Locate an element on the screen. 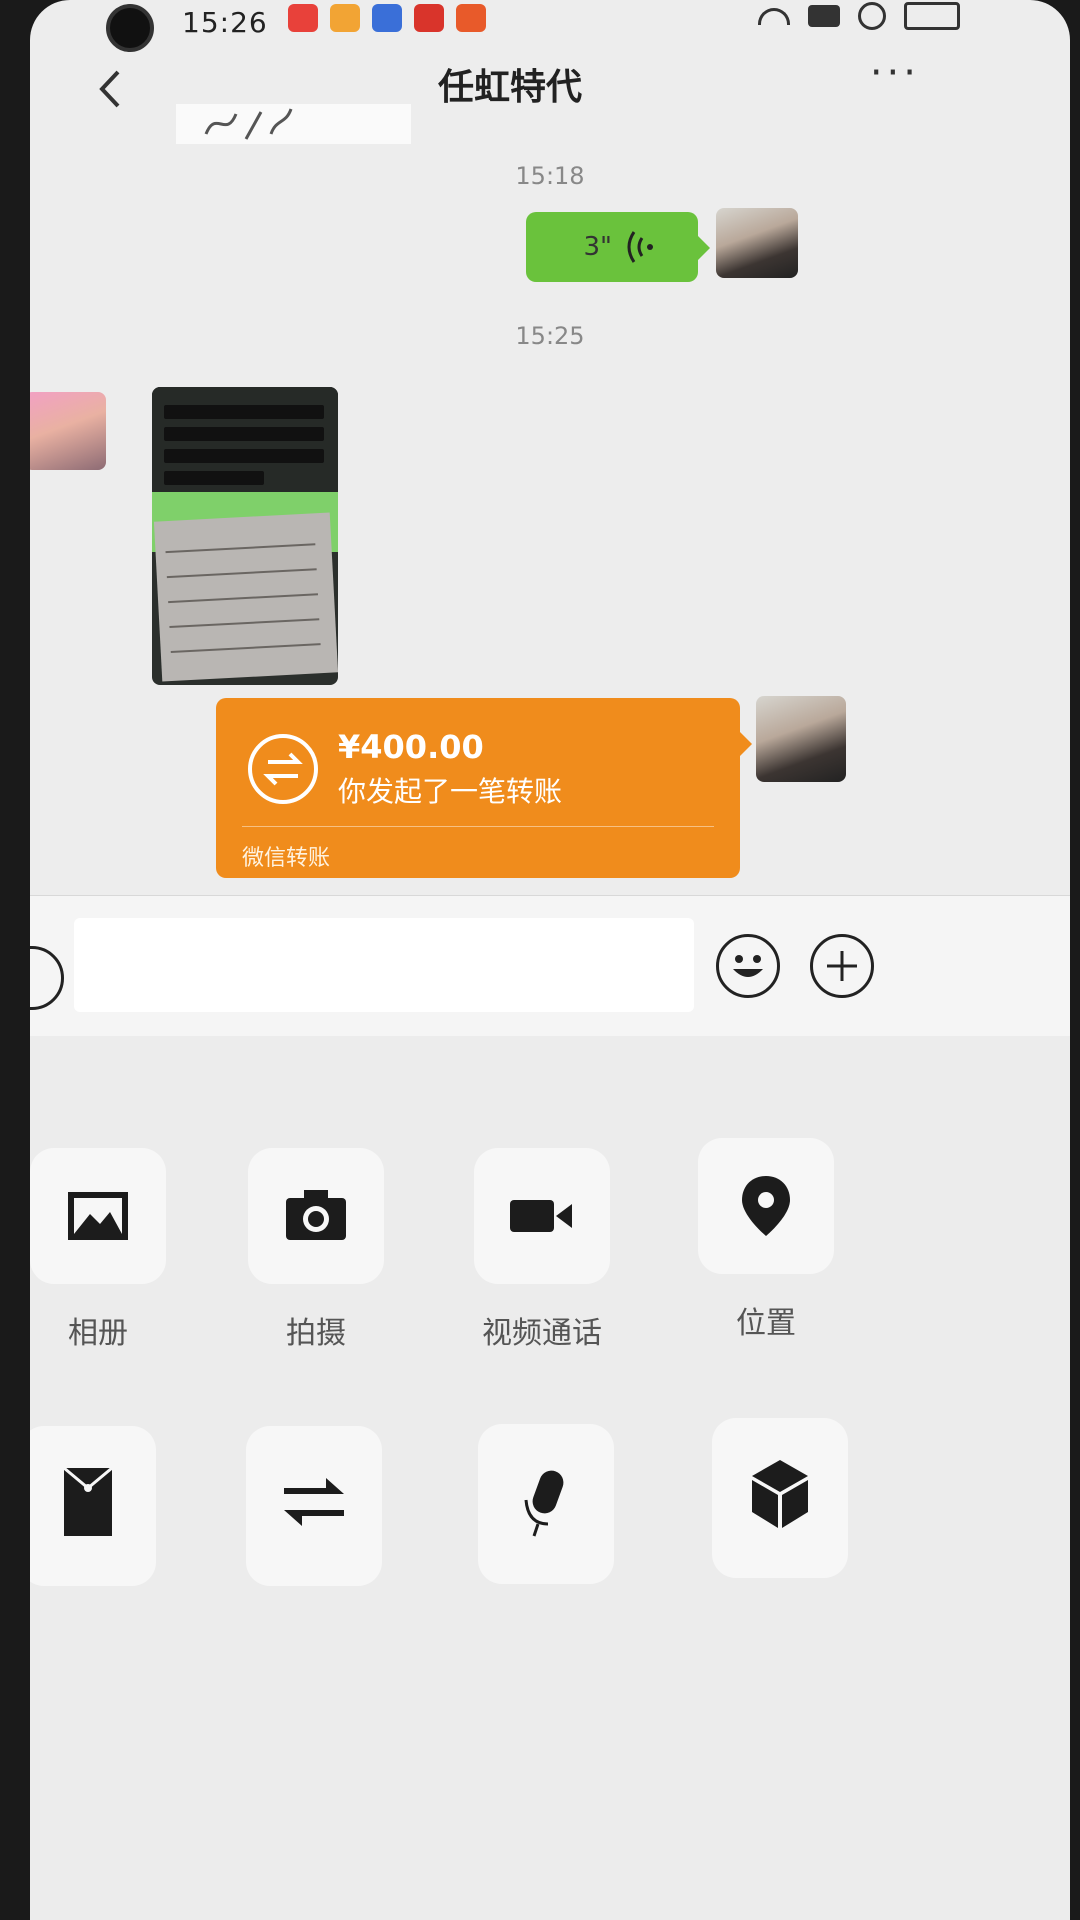  camera-icon is located at coordinates (316, 1215).